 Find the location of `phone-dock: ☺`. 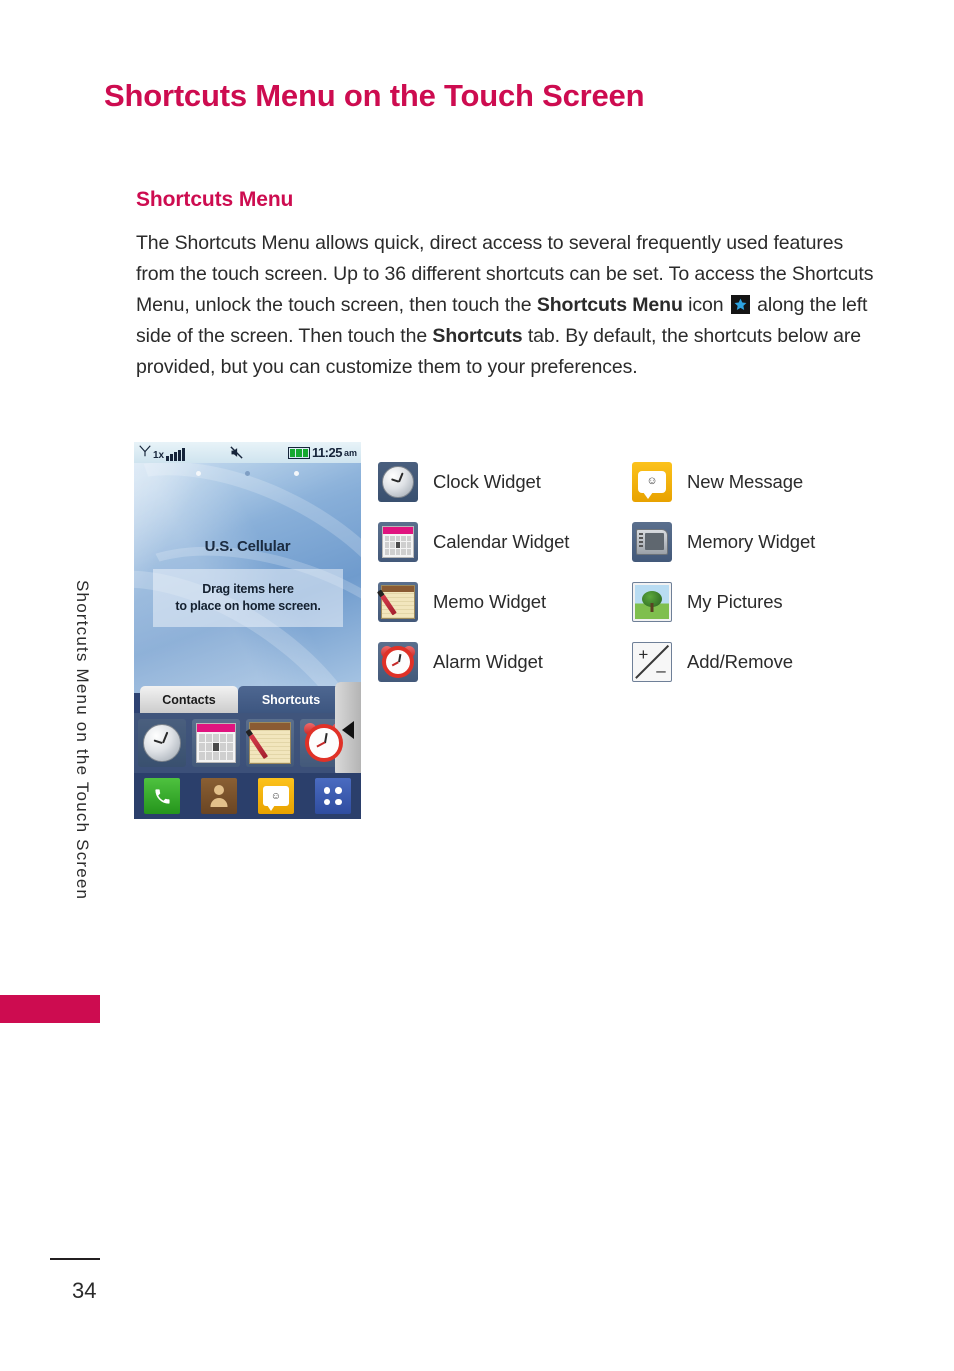

phone-dock: ☺ is located at coordinates (247, 796).